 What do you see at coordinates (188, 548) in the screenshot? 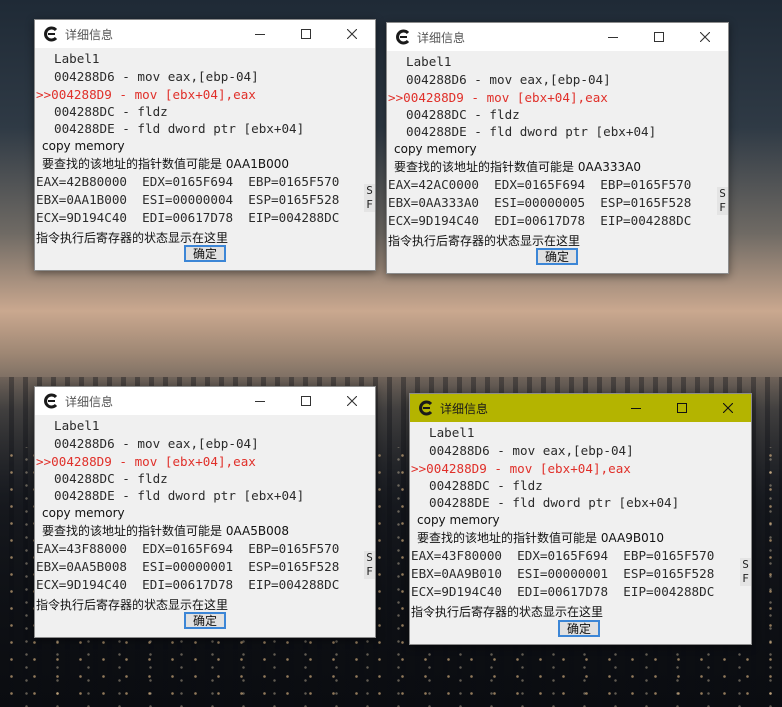
I see `register-row: EAX=43F88000 EDX=0165F694 EBP=0165F570` at bounding box center [188, 548].